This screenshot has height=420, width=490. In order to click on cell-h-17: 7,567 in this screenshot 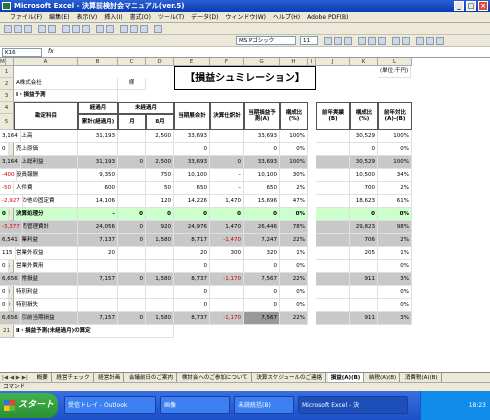, I will do `click(262, 279)`.